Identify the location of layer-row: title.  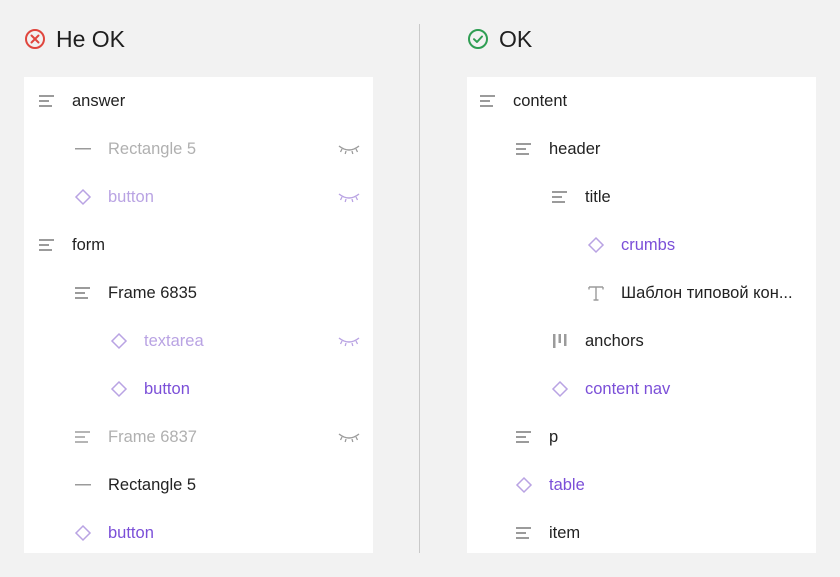
(641, 197).